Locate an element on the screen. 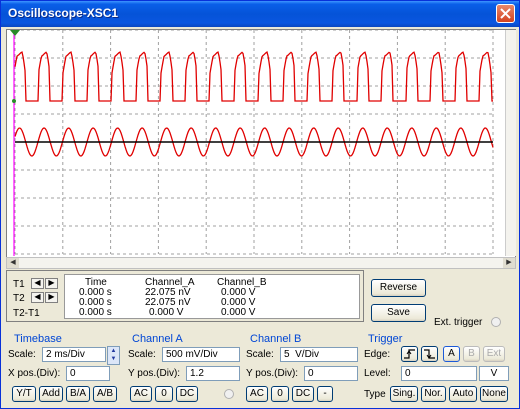  trigger-title: Trigger is located at coordinates (385, 339).